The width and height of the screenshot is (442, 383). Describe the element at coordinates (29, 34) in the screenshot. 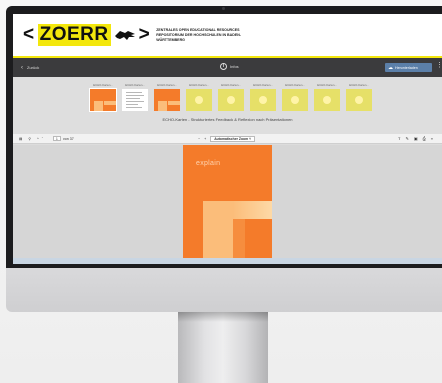

I see `logo-left-bracket: <` at that location.